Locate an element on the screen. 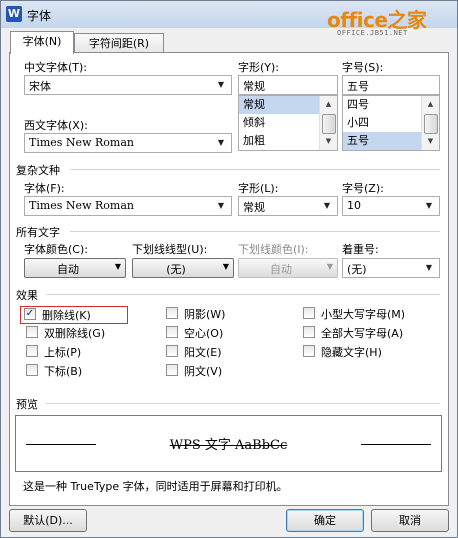 The image size is (458, 538). complex-style-label: 字形(L): is located at coordinates (258, 188).